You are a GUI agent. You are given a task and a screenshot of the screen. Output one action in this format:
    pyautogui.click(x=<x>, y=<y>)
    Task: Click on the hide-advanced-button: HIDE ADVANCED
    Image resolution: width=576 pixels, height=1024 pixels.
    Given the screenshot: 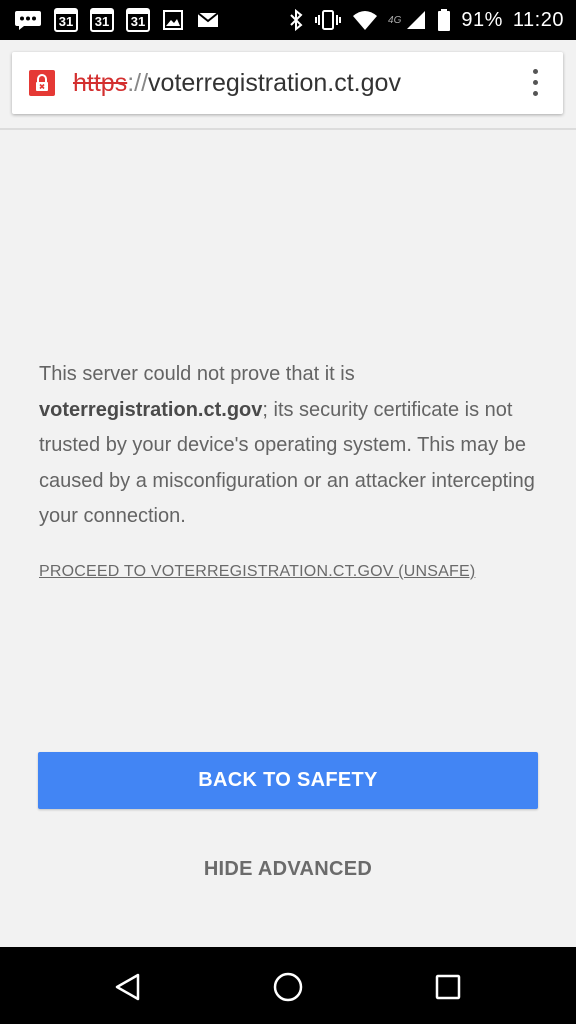 What is the action you would take?
    pyautogui.click(x=288, y=869)
    